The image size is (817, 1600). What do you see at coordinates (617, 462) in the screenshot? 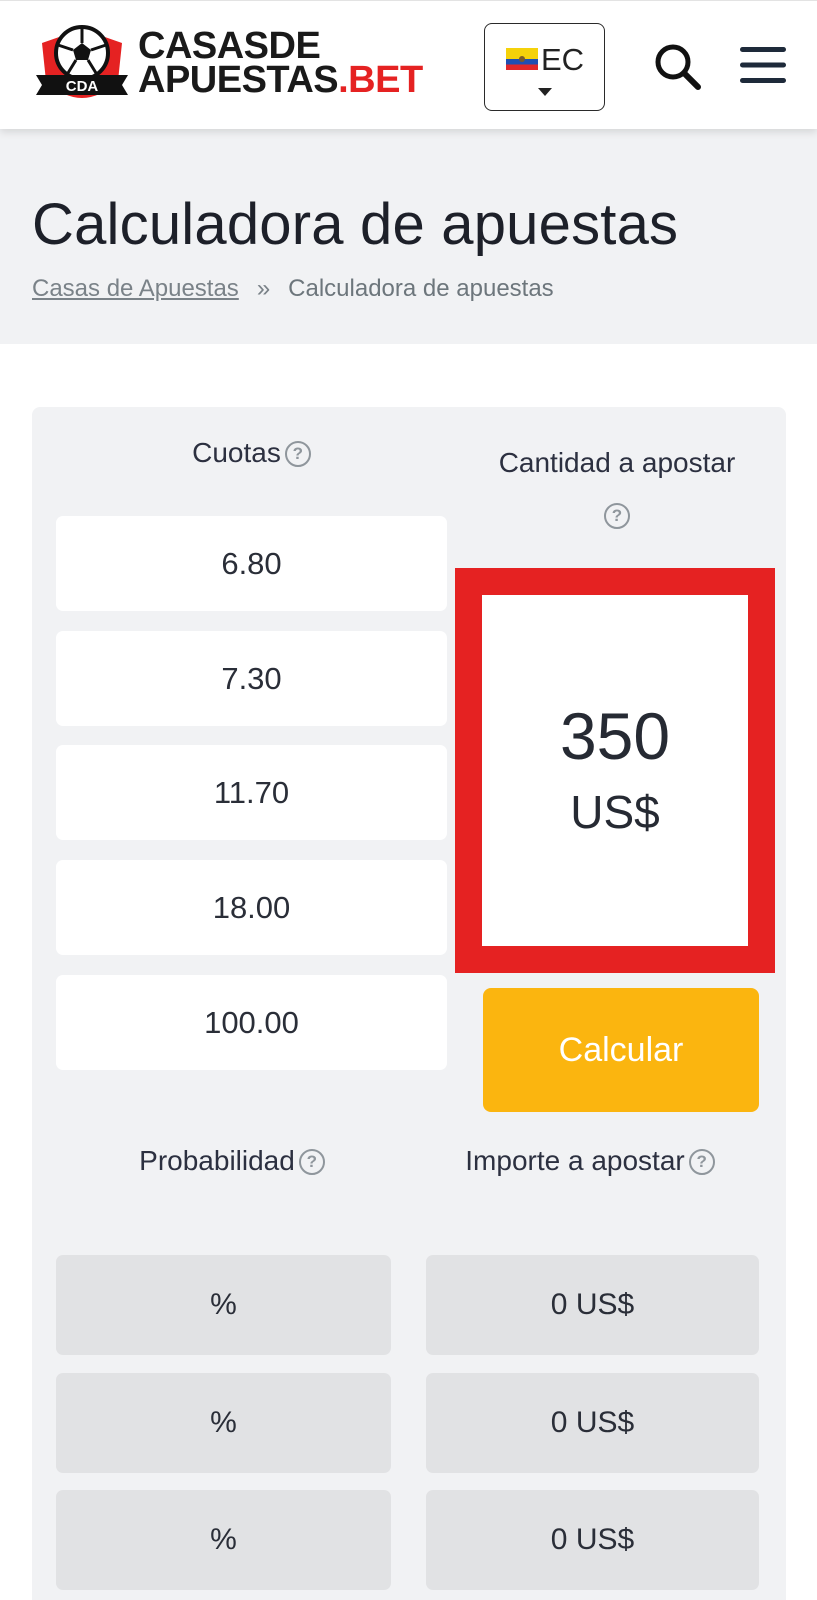
I see `stake-label: Cantidad a apostar` at bounding box center [617, 462].